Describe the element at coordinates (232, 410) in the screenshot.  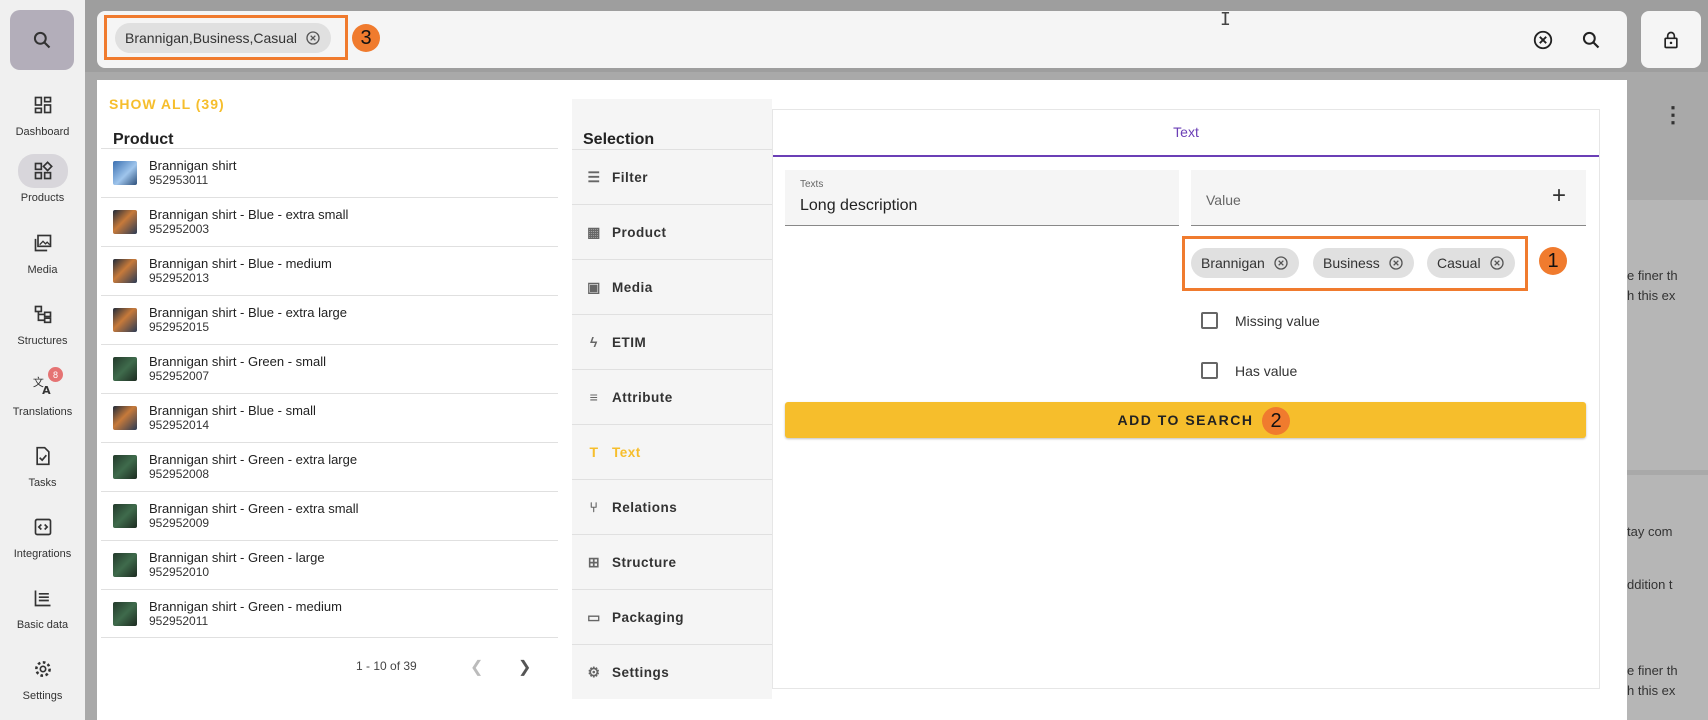
I see `product-name: Brannigan shirt - Blue - small` at that location.